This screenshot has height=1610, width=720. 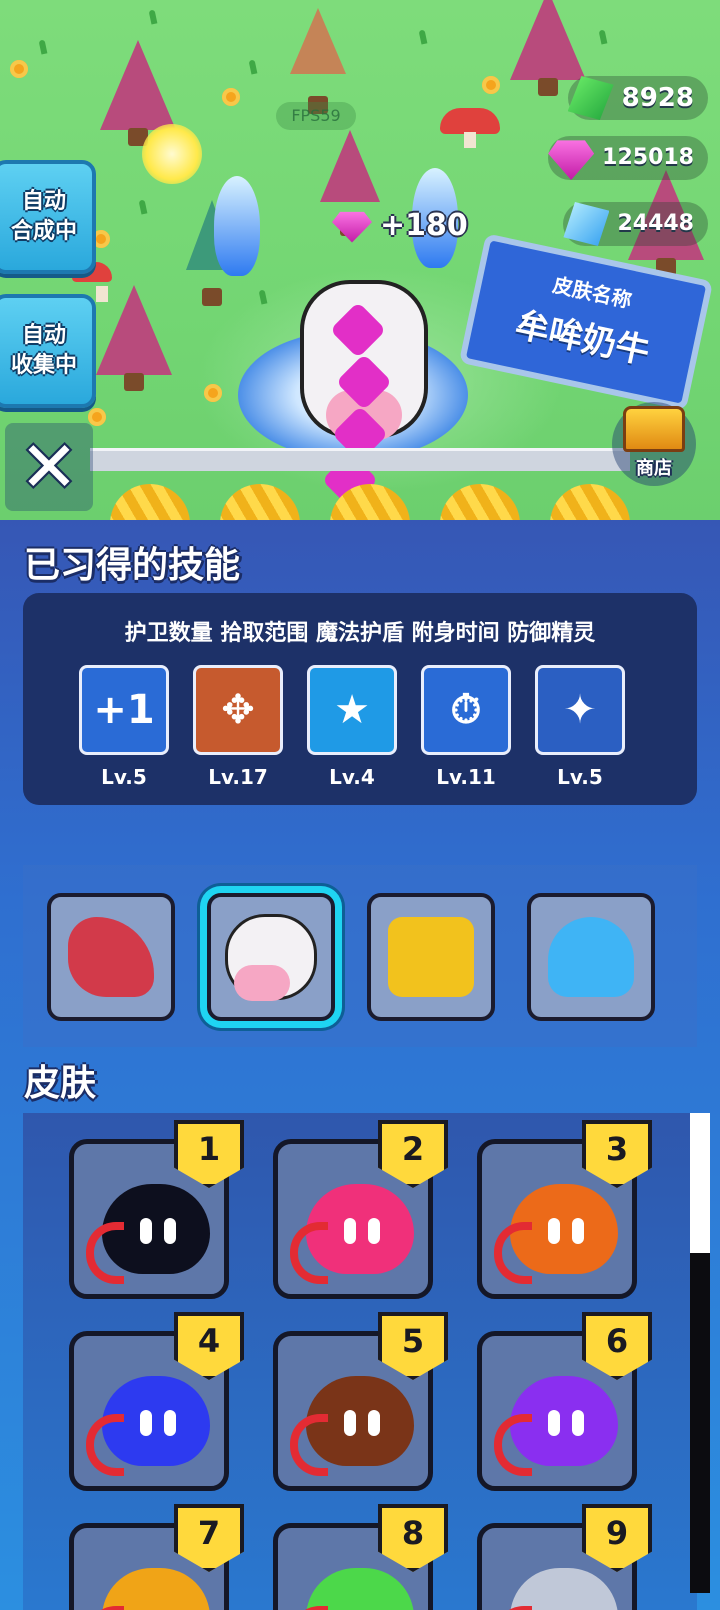 I want to click on skins-scrollbar, so click(x=700, y=1353).